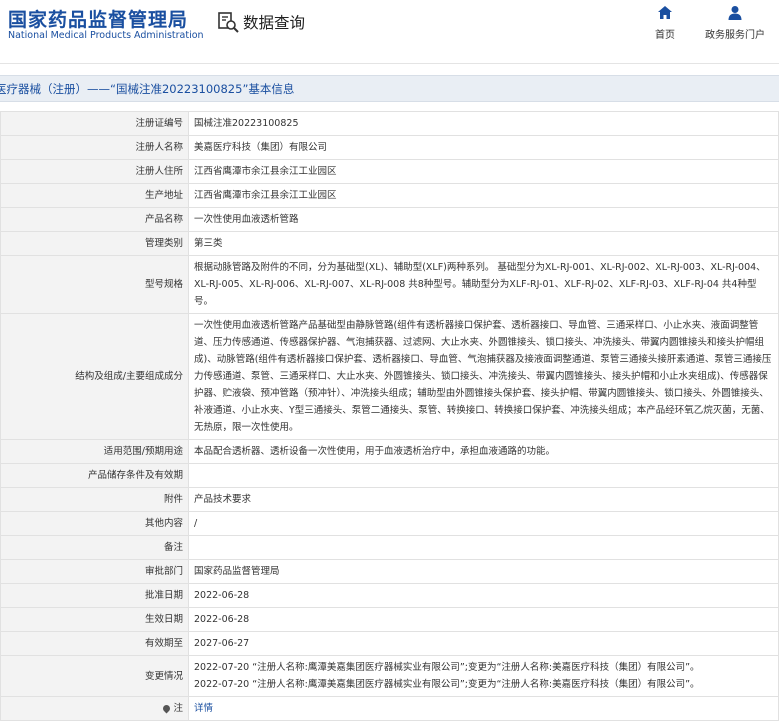 Image resolution: width=779 pixels, height=721 pixels. I want to click on row-label: 管理类别, so click(94, 243).